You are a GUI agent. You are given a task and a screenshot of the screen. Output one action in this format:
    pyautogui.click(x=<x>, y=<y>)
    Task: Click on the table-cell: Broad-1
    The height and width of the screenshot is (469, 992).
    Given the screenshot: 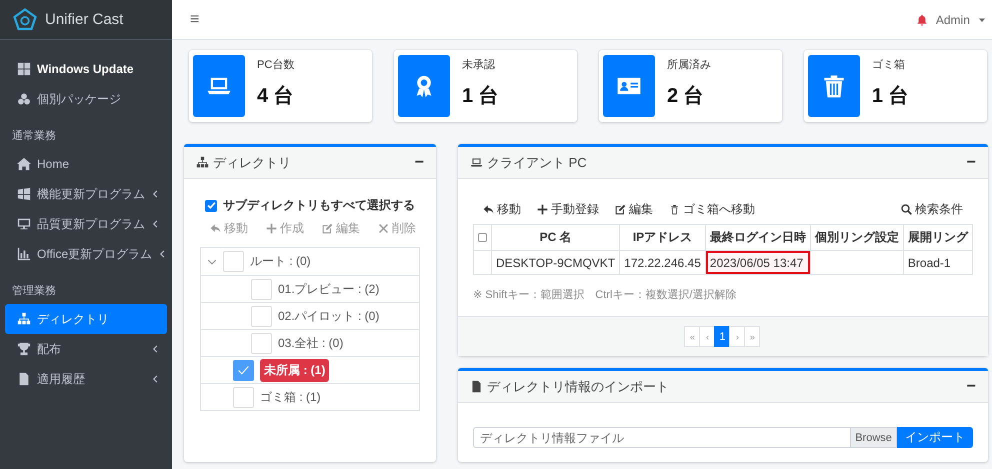 What is the action you would take?
    pyautogui.click(x=937, y=262)
    